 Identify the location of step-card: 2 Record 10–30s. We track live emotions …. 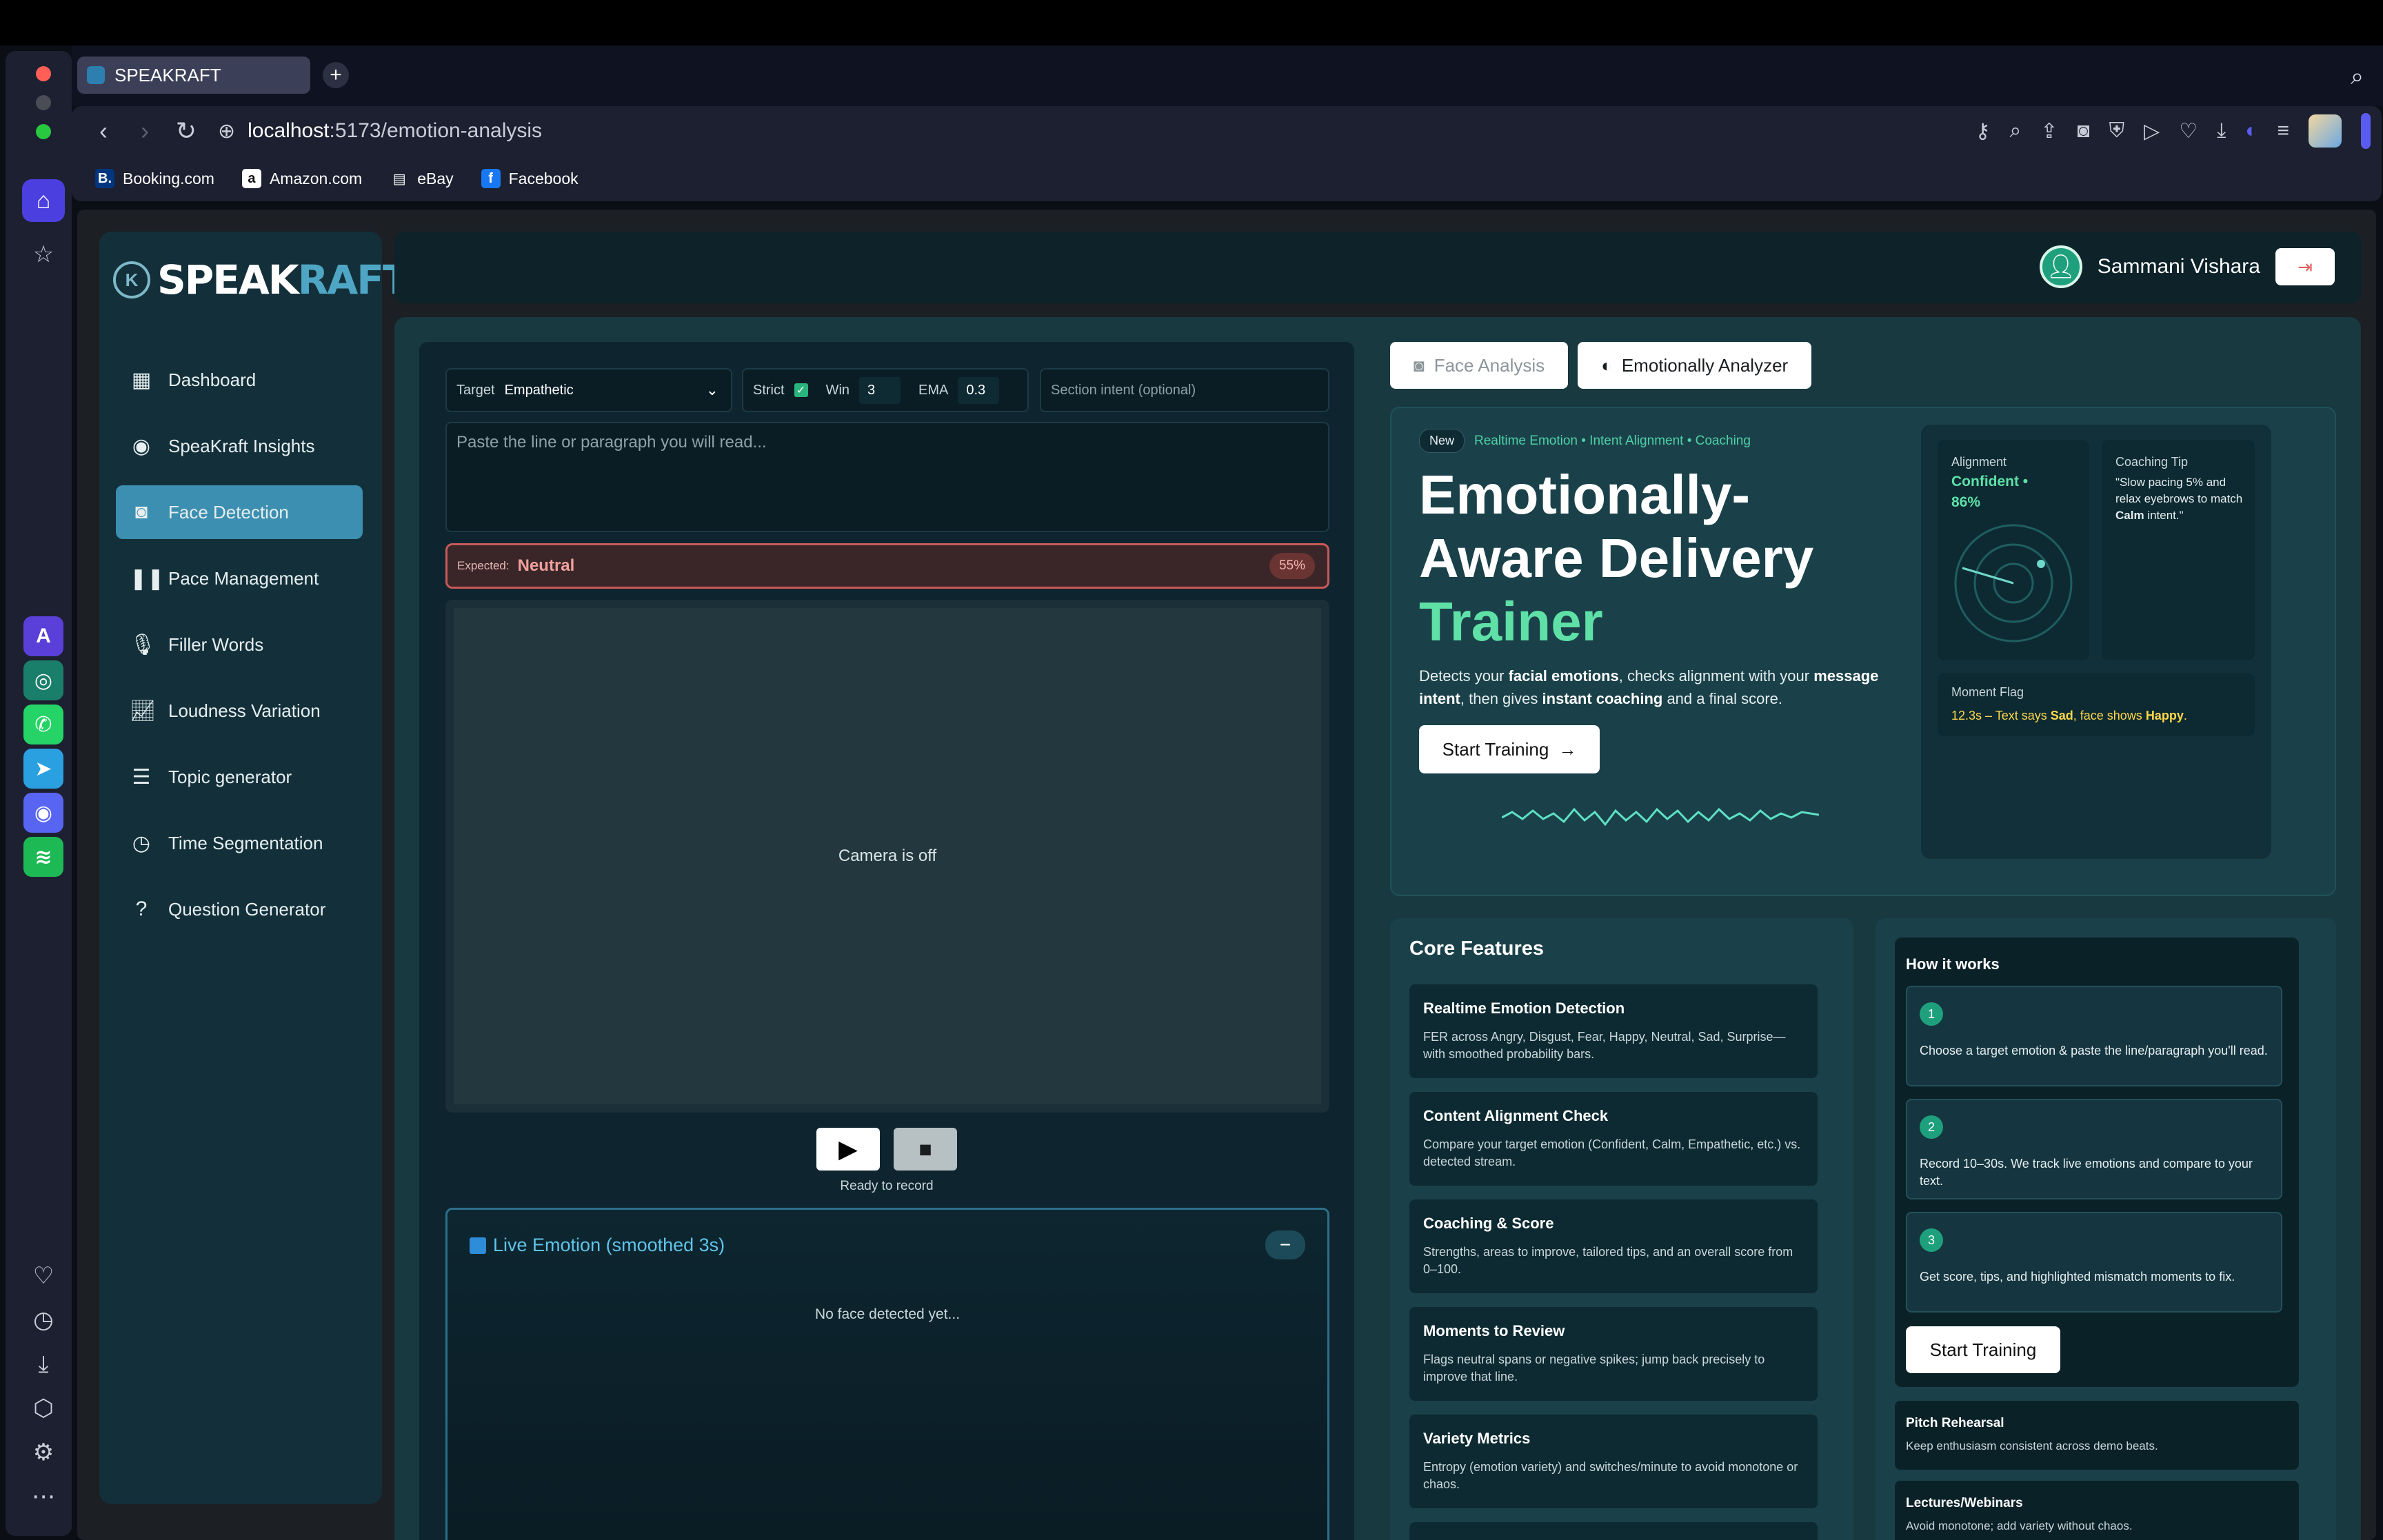
(2094, 1149).